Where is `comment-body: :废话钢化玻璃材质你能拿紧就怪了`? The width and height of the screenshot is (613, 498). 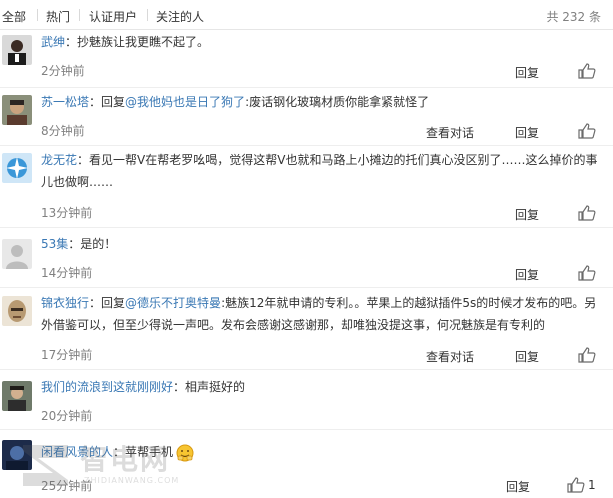 comment-body: :废话钢化玻璃材质你能拿紧就怪了 is located at coordinates (337, 102).